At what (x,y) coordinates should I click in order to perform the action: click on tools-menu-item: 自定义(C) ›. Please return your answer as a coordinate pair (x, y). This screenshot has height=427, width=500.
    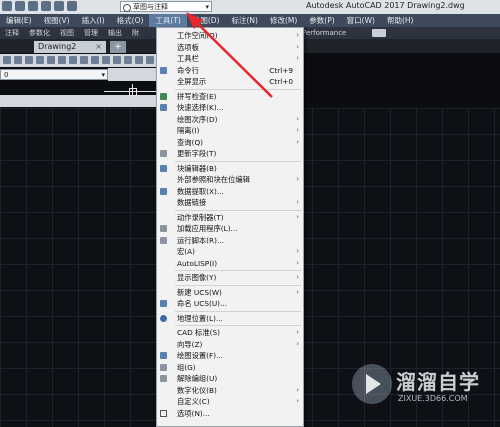
    Looking at the image, I should click on (230, 402).